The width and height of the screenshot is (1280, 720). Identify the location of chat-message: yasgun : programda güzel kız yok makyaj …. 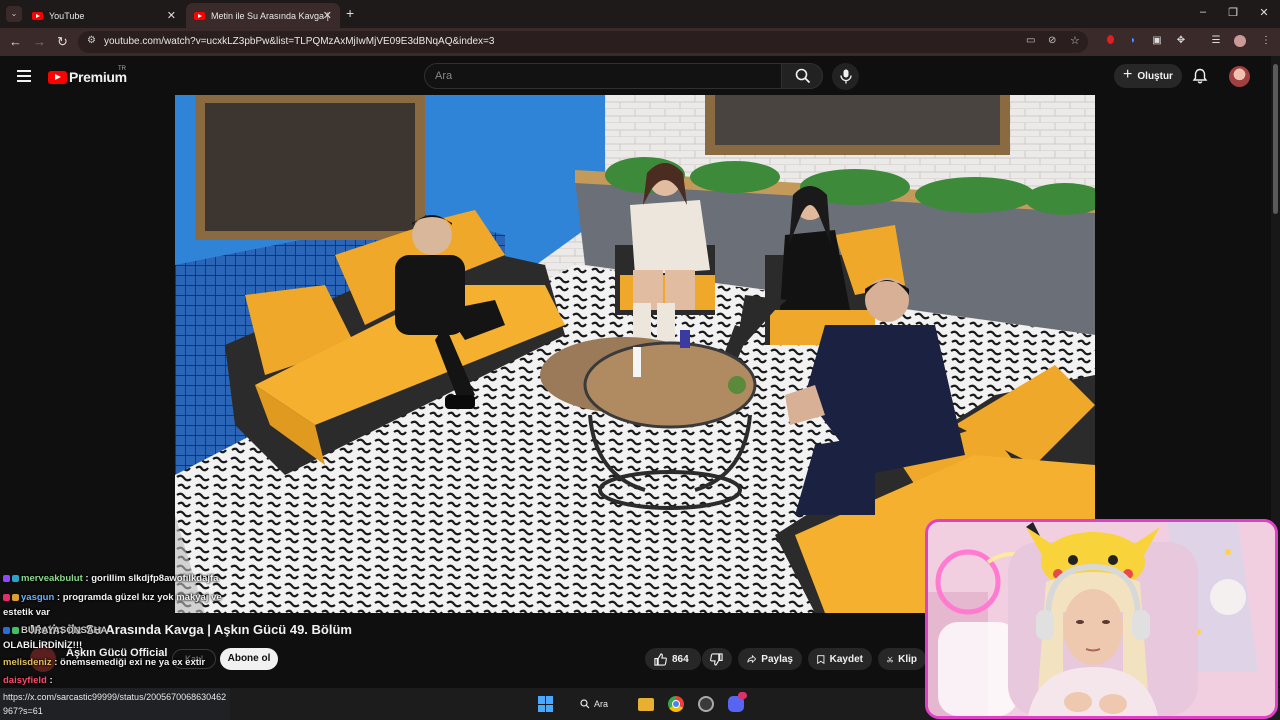
(112, 597).